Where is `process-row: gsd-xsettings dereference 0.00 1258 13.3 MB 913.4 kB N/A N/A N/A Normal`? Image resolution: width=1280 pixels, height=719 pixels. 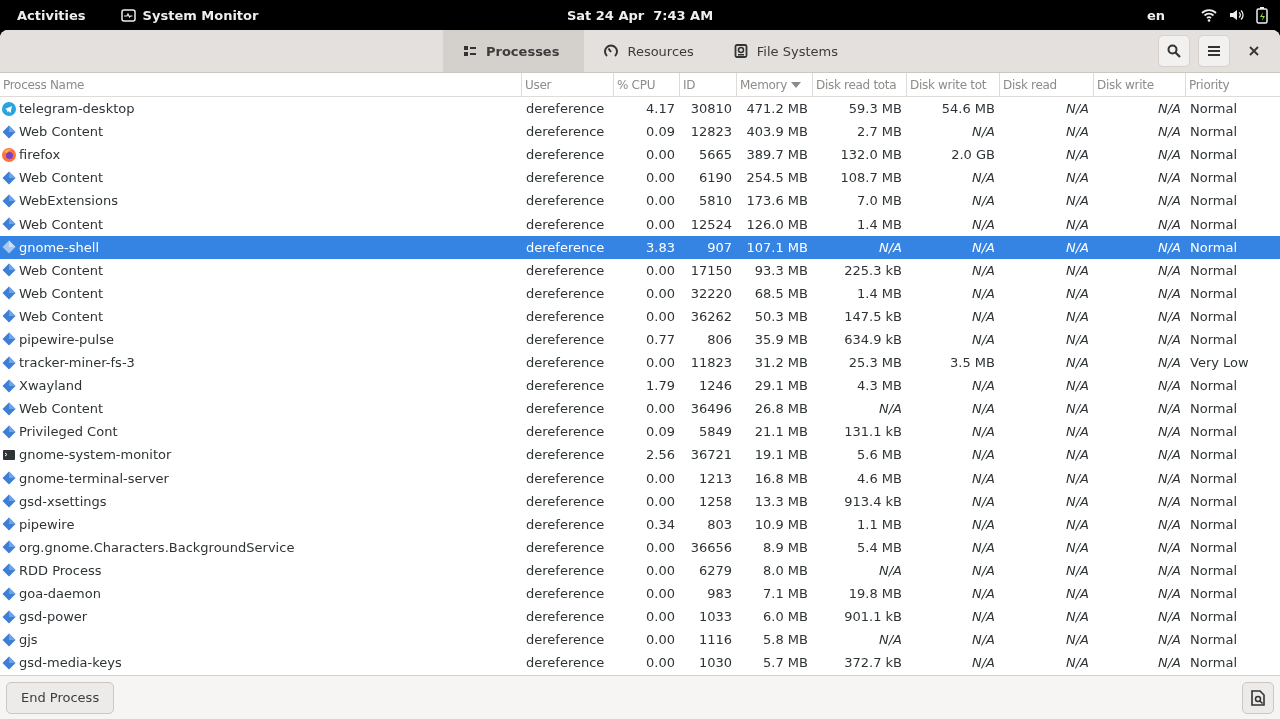
process-row: gsd-xsettings dereference 0.00 1258 13.3 MB 913.4 kB N/A N/A N/A Normal is located at coordinates (640, 501).